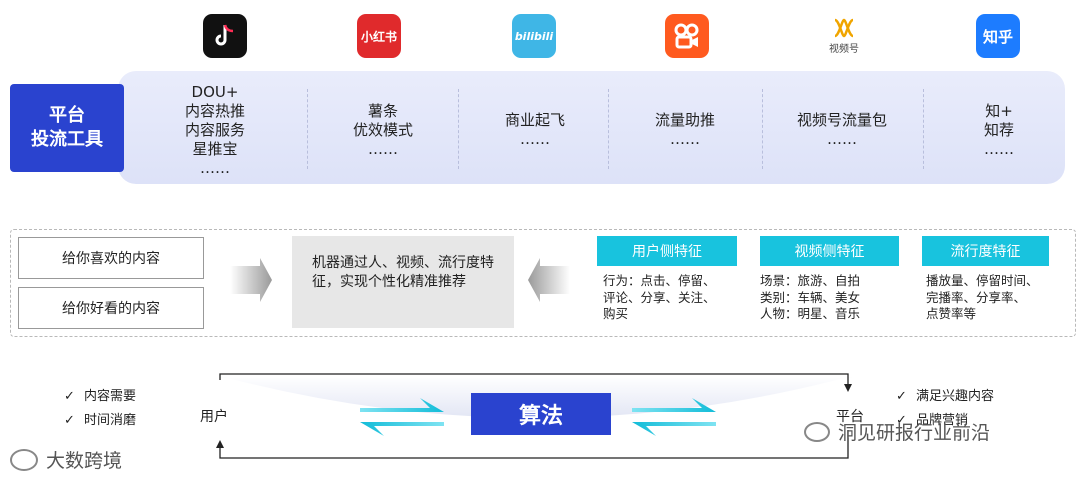 Image resolution: width=1080 pixels, height=477 pixels. I want to click on check-label: 满足兴趣内容, so click(955, 396).